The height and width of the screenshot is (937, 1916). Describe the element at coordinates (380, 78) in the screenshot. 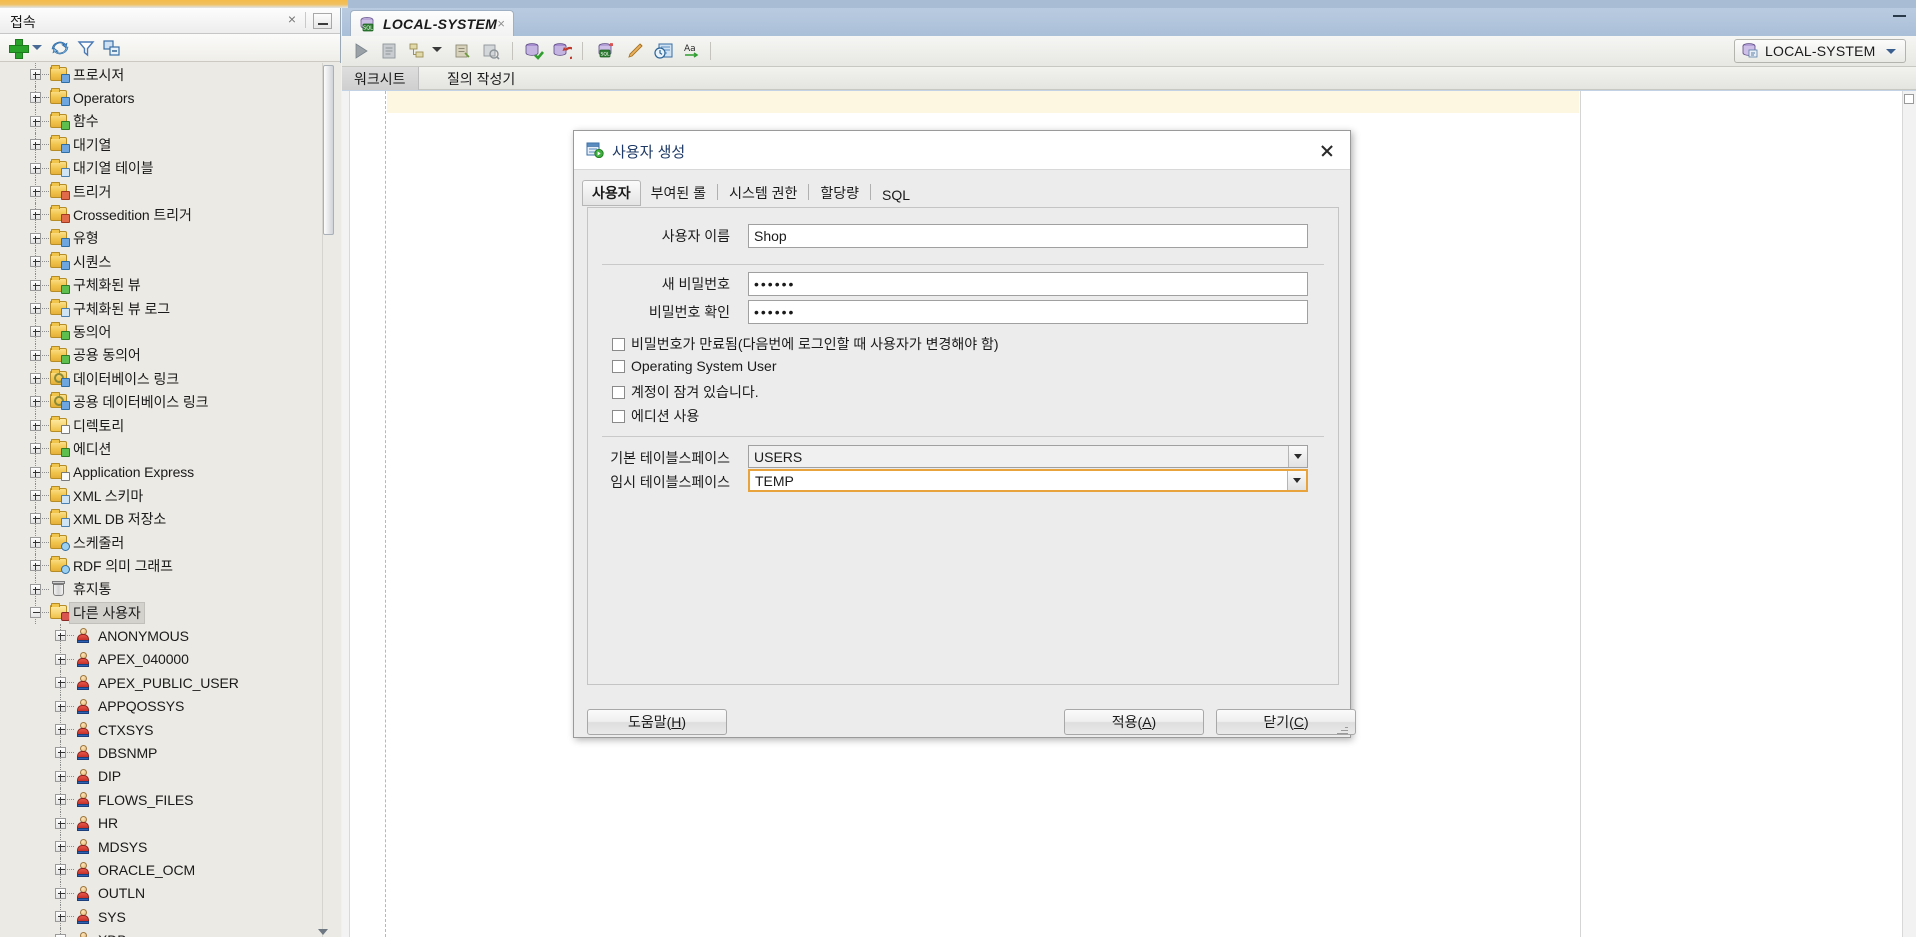

I see `tab-worksheet: 워크시트` at that location.